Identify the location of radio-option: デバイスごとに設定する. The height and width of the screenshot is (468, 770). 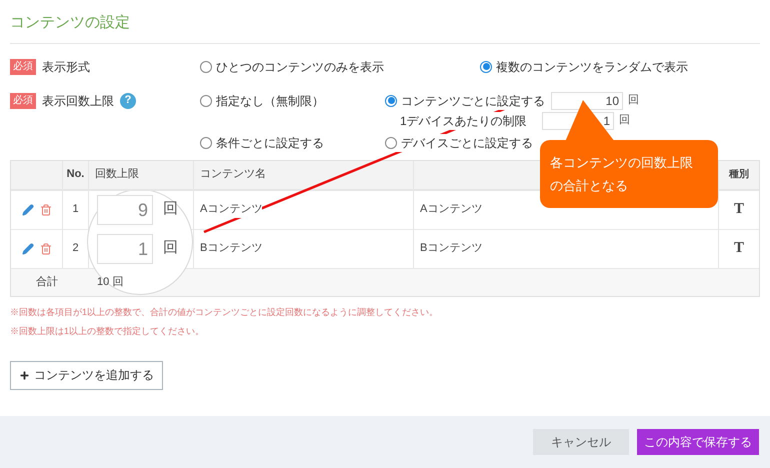
(459, 143).